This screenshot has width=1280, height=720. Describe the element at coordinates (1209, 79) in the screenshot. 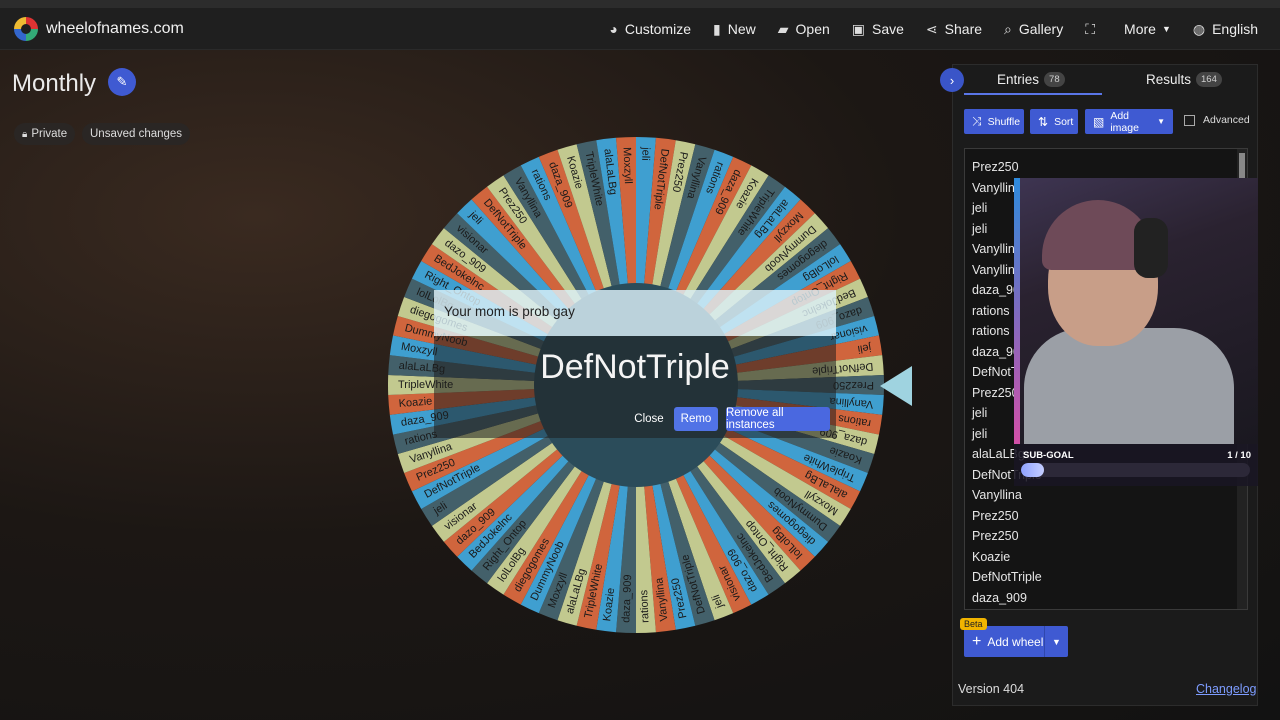

I see `results-count-badge: 164` at that location.